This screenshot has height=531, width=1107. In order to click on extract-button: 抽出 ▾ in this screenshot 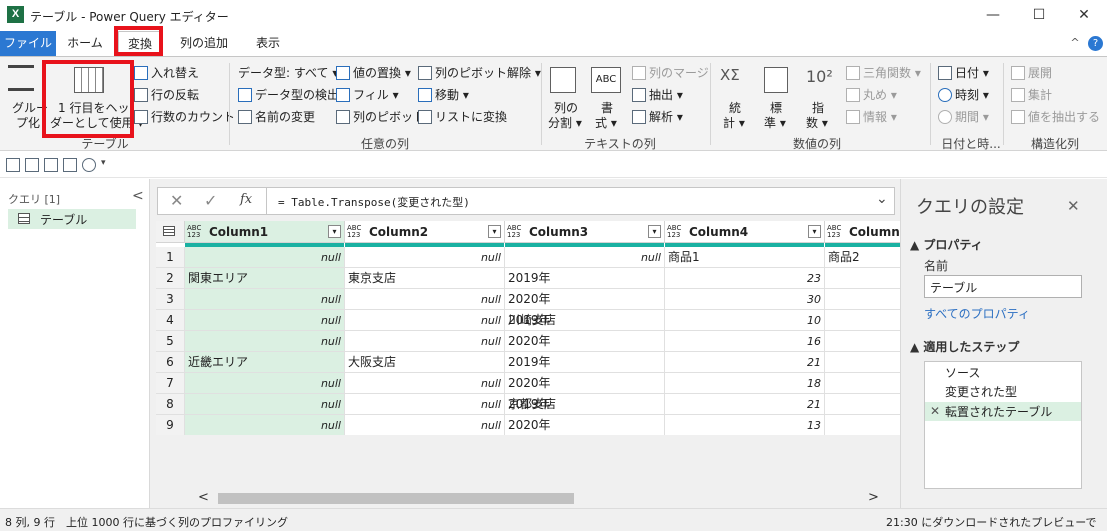, I will do `click(657, 94)`.